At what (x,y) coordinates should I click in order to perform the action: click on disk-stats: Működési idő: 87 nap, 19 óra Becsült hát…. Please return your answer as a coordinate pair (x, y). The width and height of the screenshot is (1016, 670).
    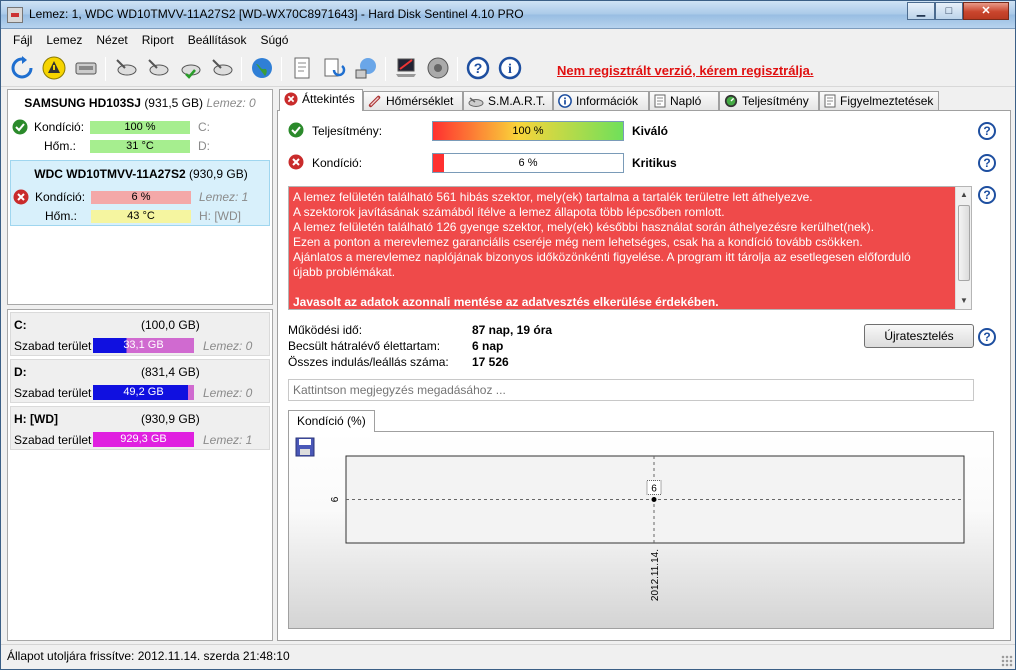
    Looking at the image, I should click on (488, 347).